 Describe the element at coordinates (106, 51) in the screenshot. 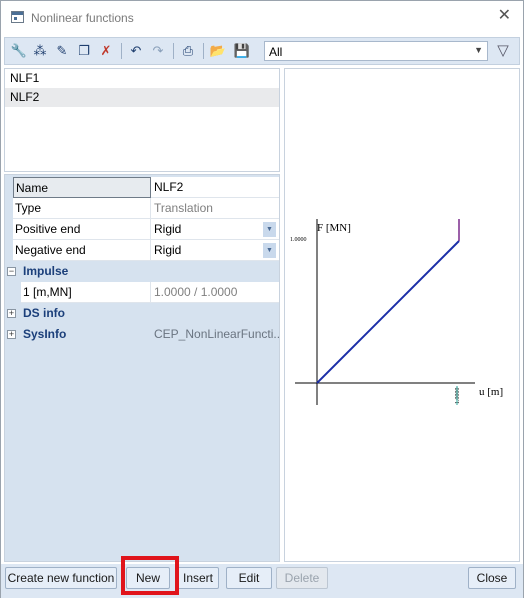

I see `delete-icon: ✗` at that location.